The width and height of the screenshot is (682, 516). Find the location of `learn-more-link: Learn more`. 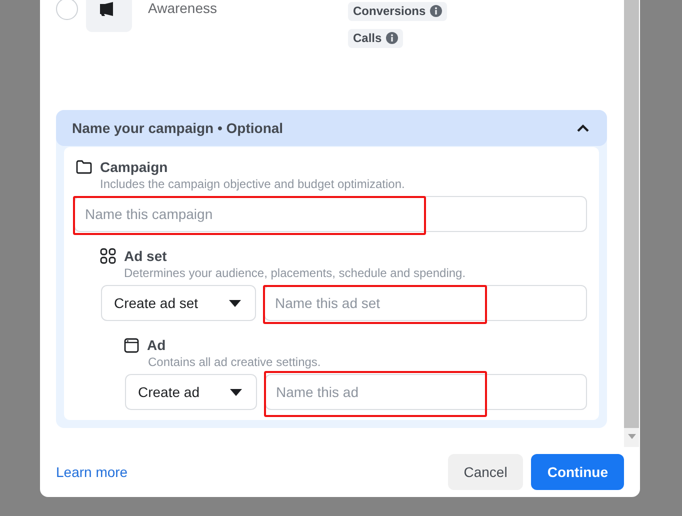

learn-more-link: Learn more is located at coordinates (92, 472).